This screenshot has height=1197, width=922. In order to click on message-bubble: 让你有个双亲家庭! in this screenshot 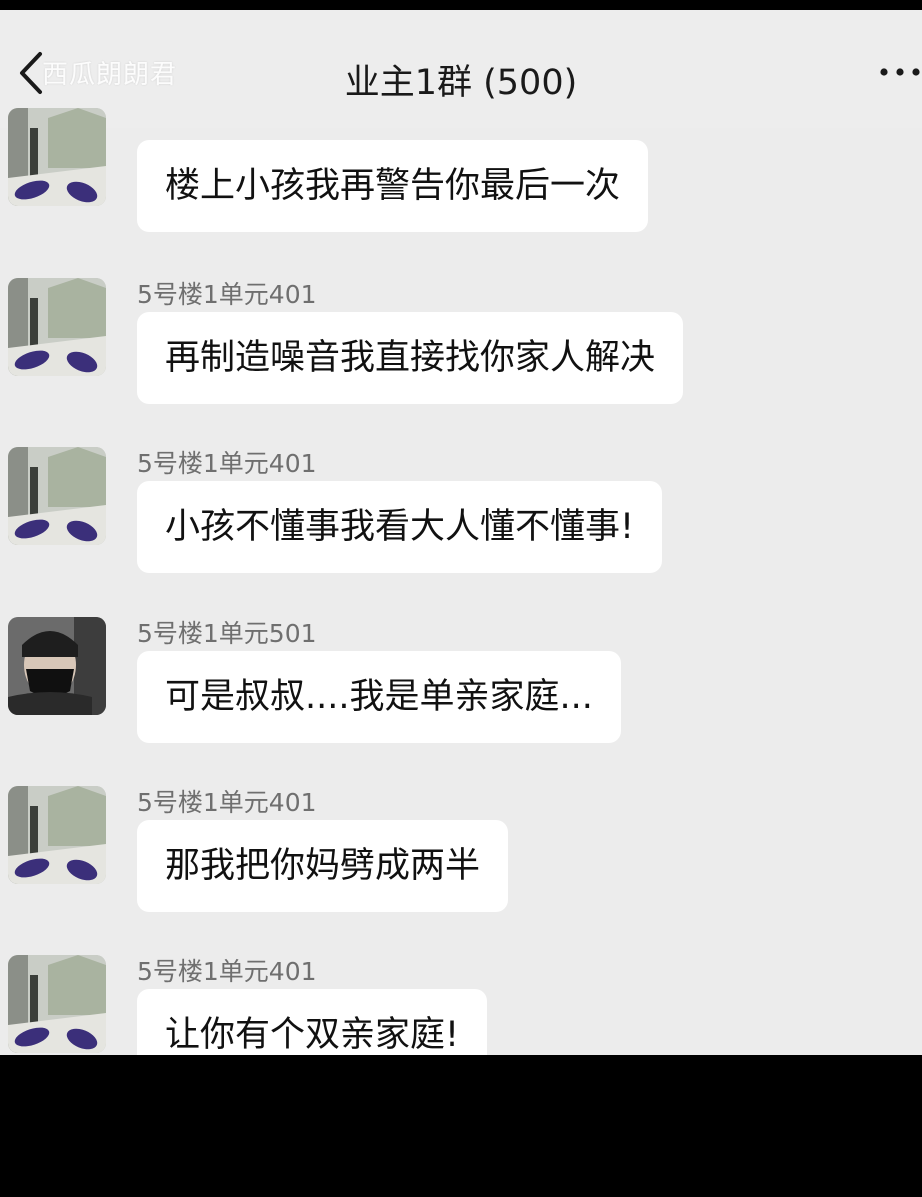, I will do `click(312, 1022)`.